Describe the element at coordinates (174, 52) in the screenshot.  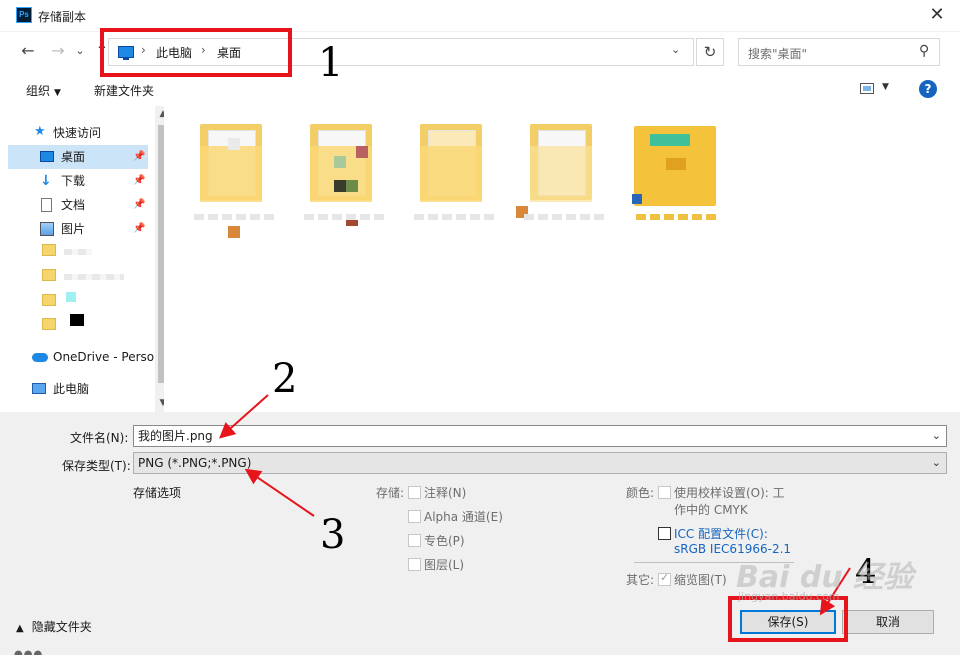
I see `breadcrumb-this-pc: 此电脑` at that location.